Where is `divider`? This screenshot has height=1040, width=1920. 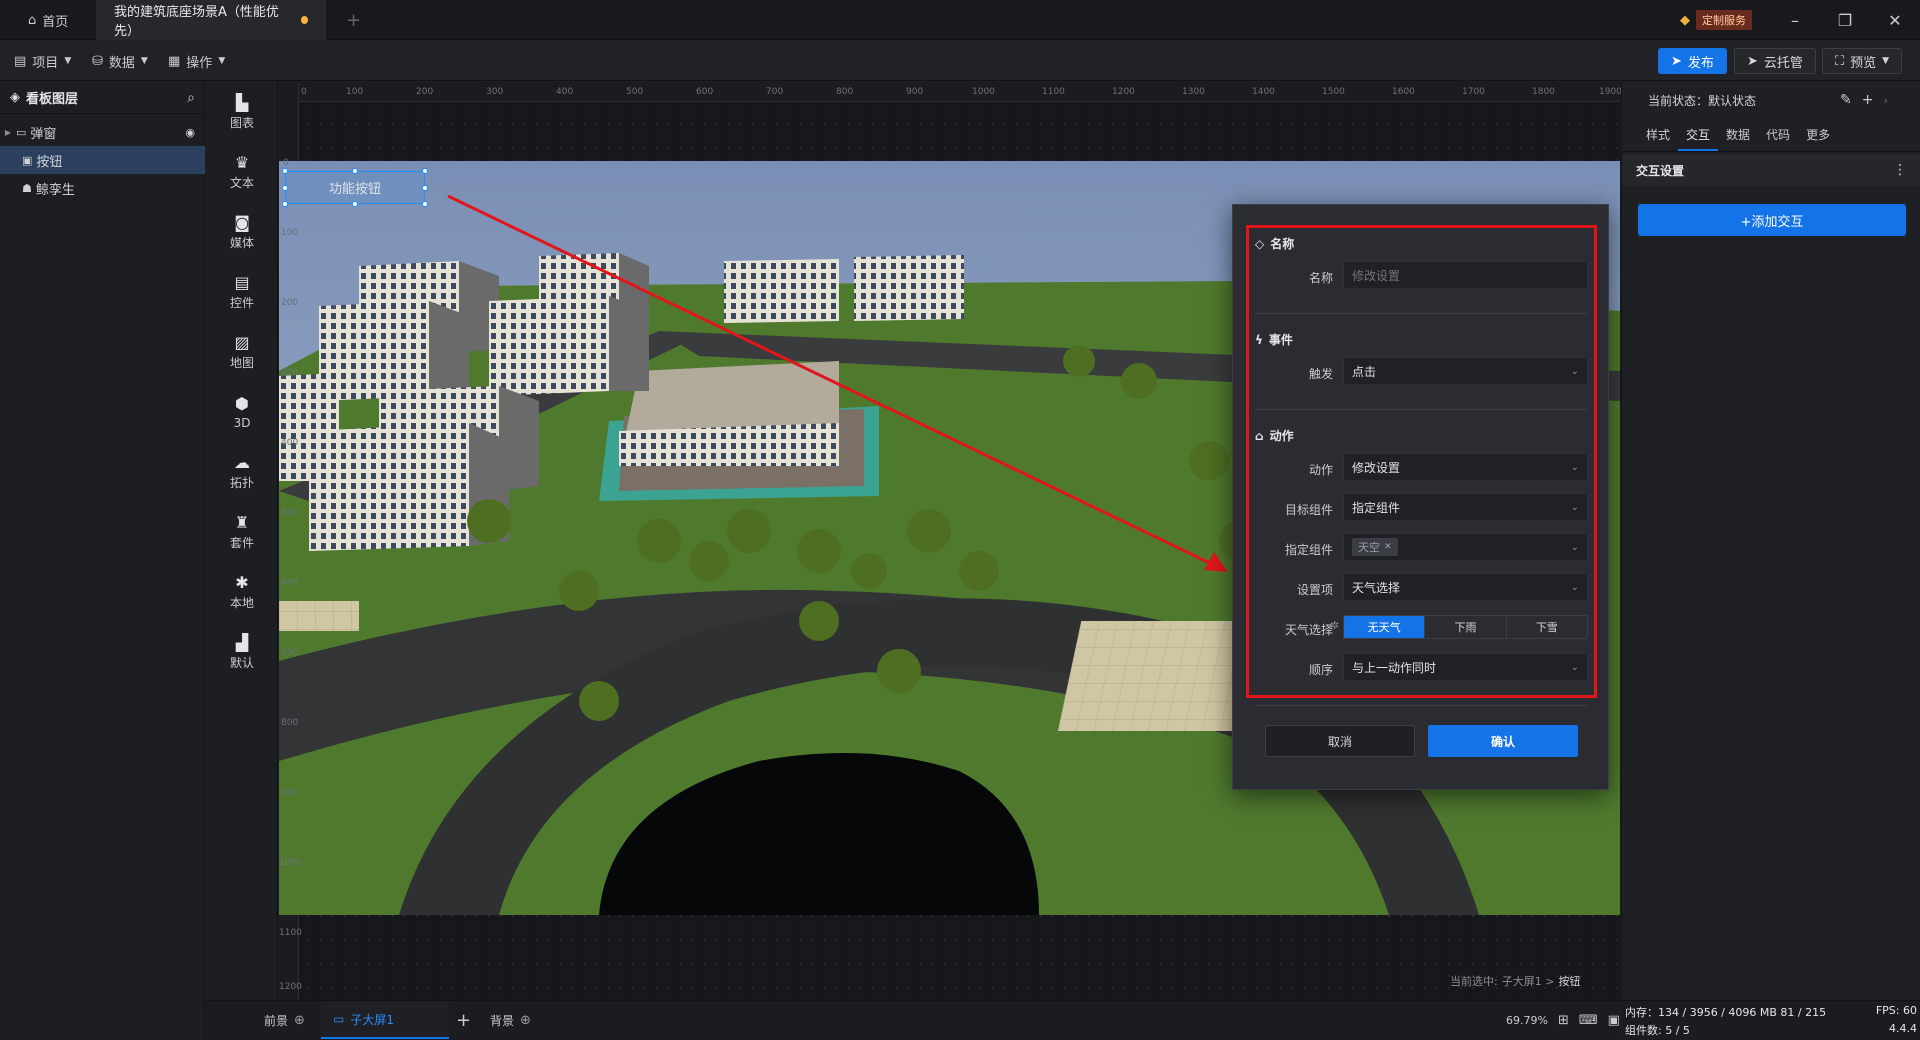
divider is located at coordinates (1421, 705).